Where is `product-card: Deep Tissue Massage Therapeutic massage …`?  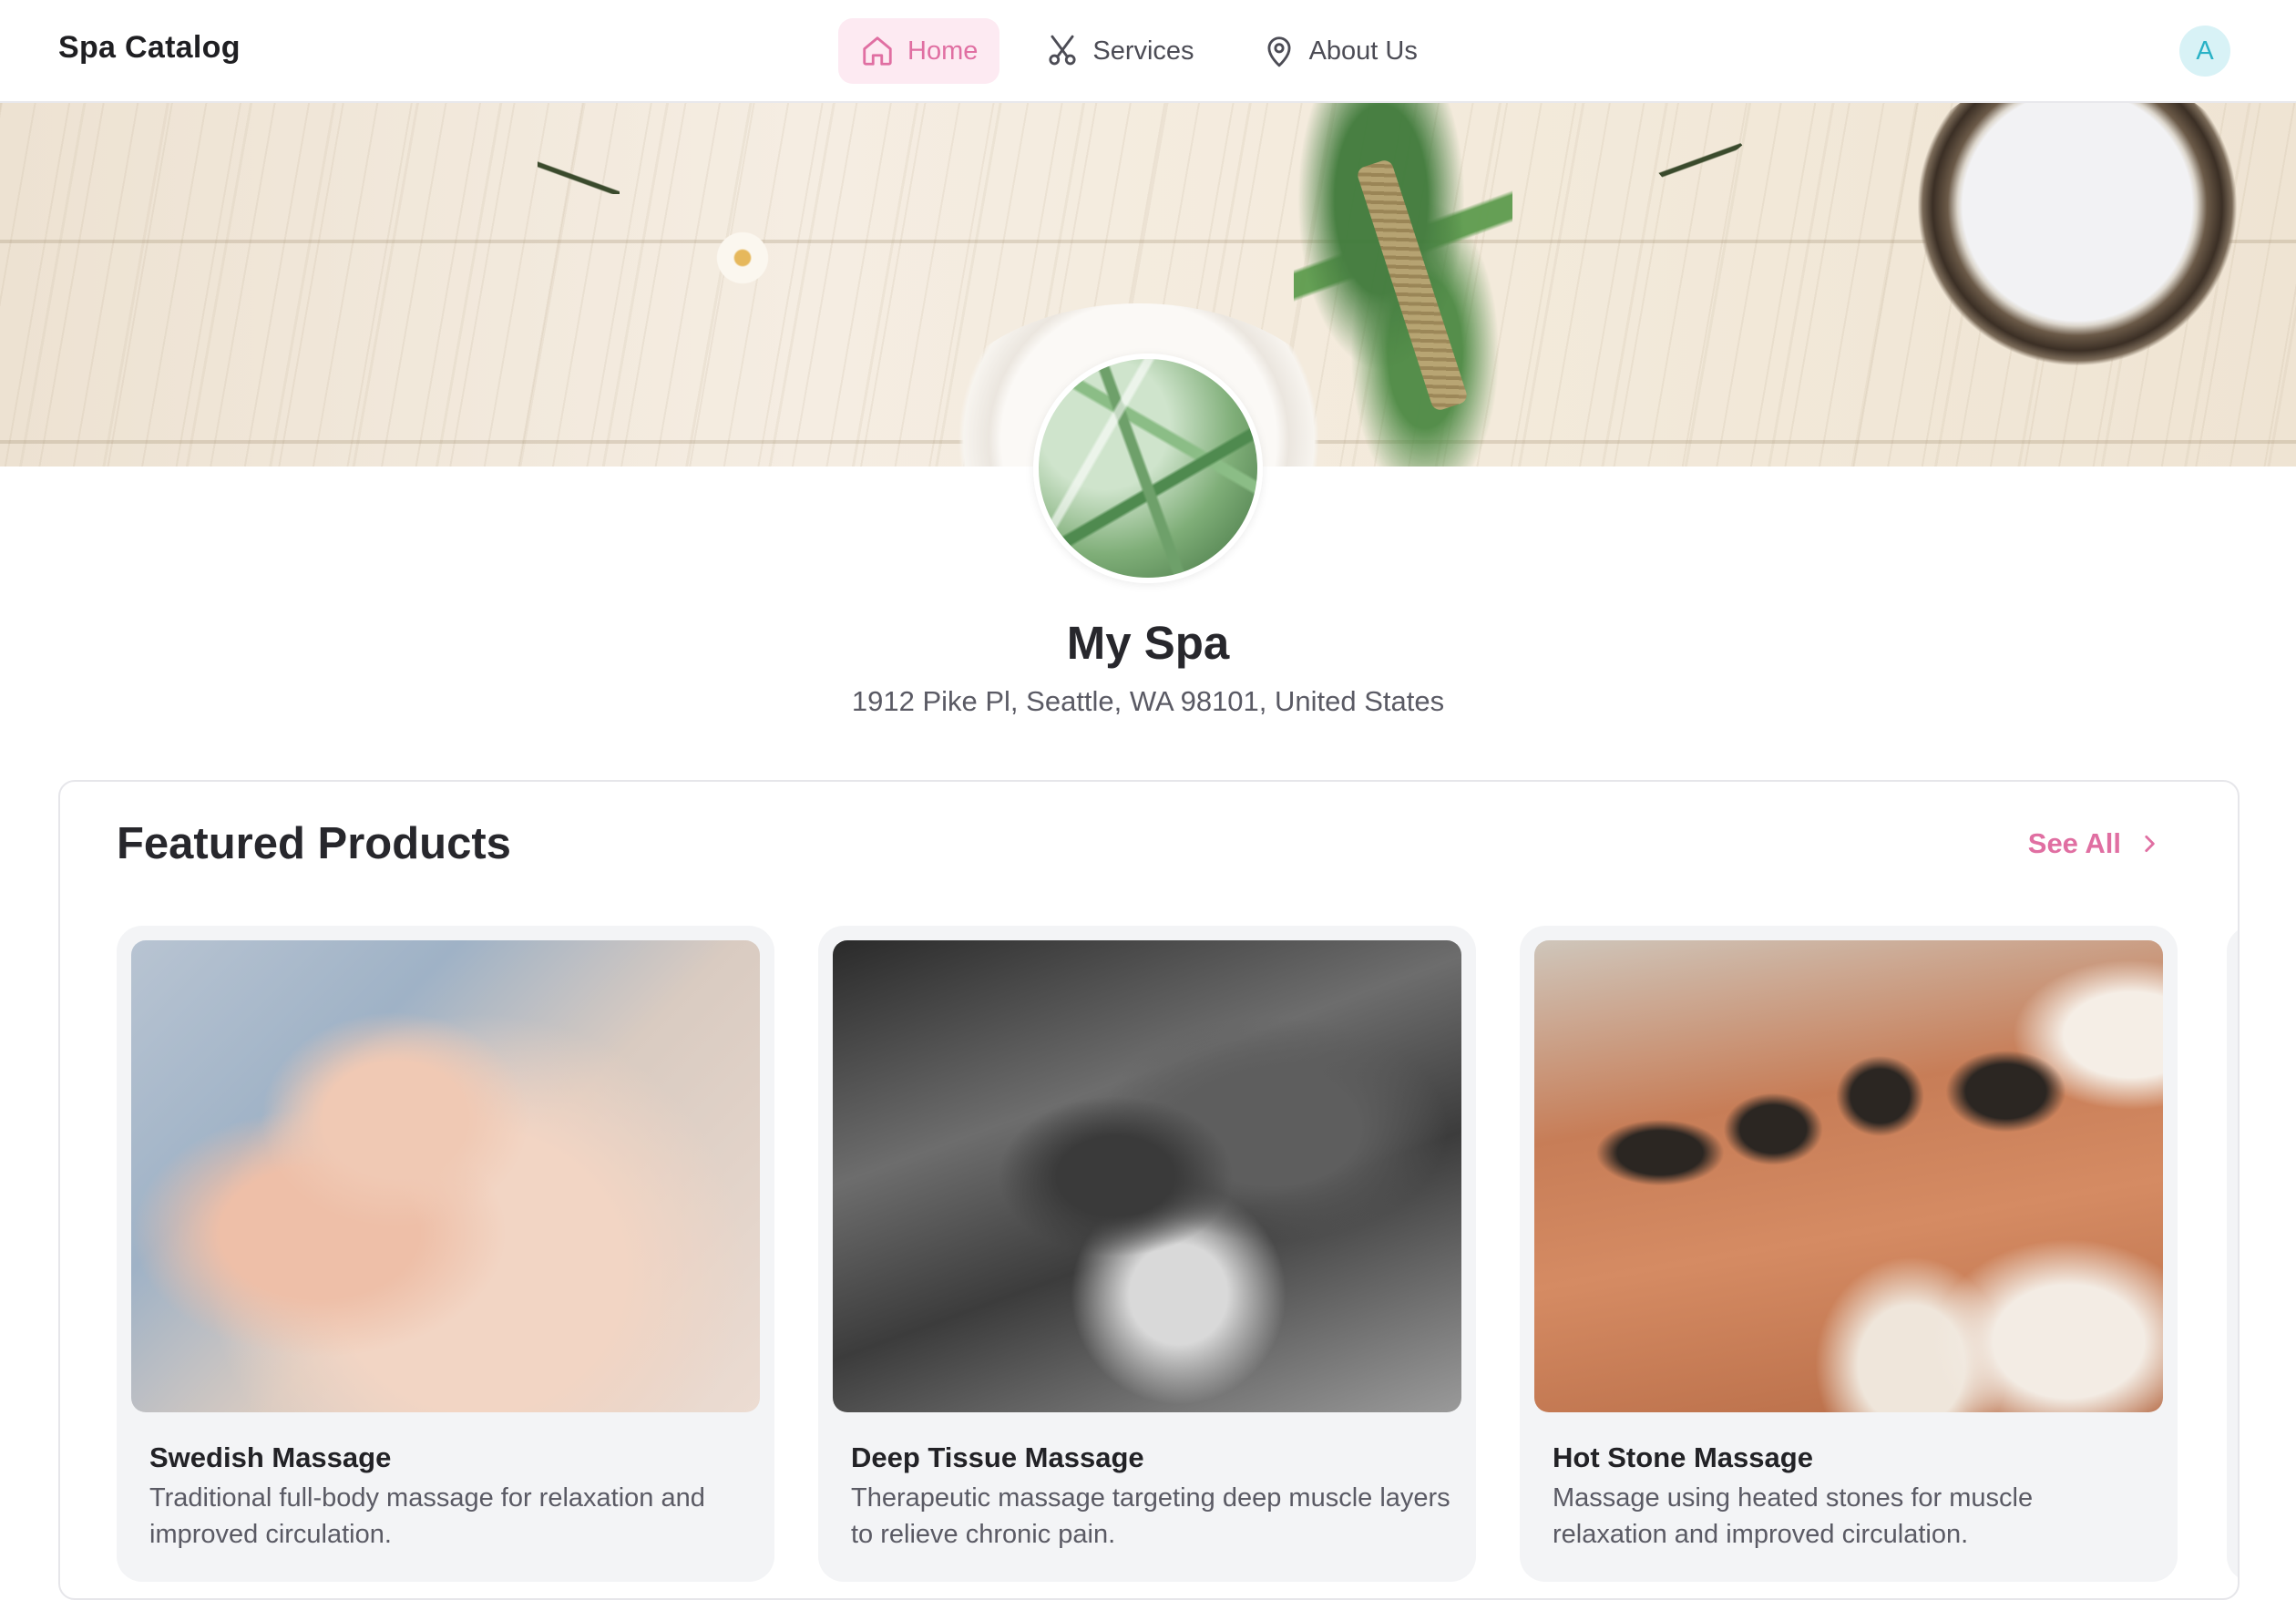
product-card: Deep Tissue Massage Therapeutic massage … is located at coordinates (1147, 1254).